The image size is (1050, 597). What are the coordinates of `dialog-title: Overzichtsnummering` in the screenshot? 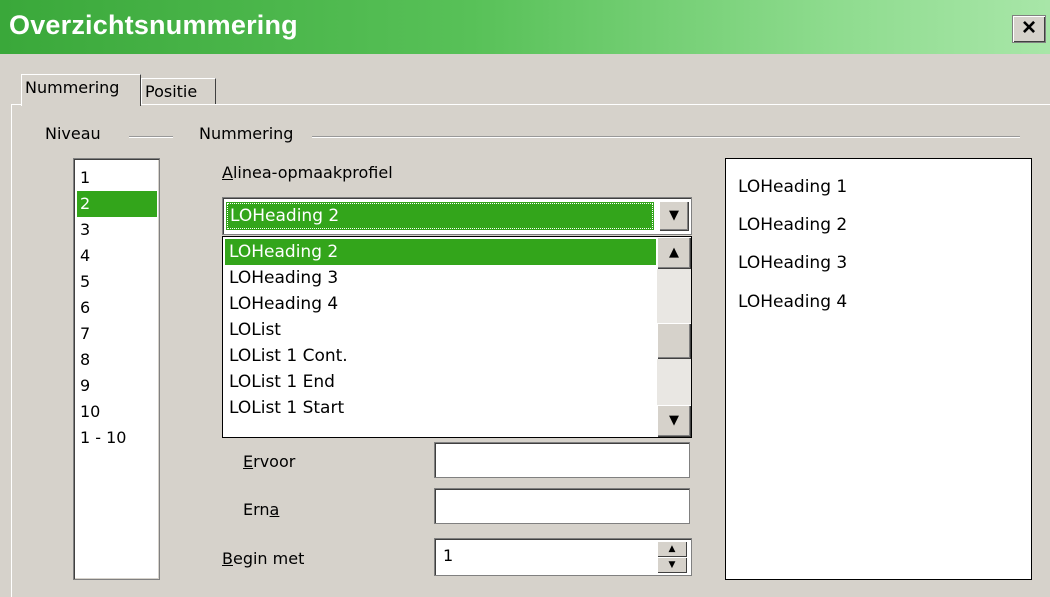 It's located at (153, 25).